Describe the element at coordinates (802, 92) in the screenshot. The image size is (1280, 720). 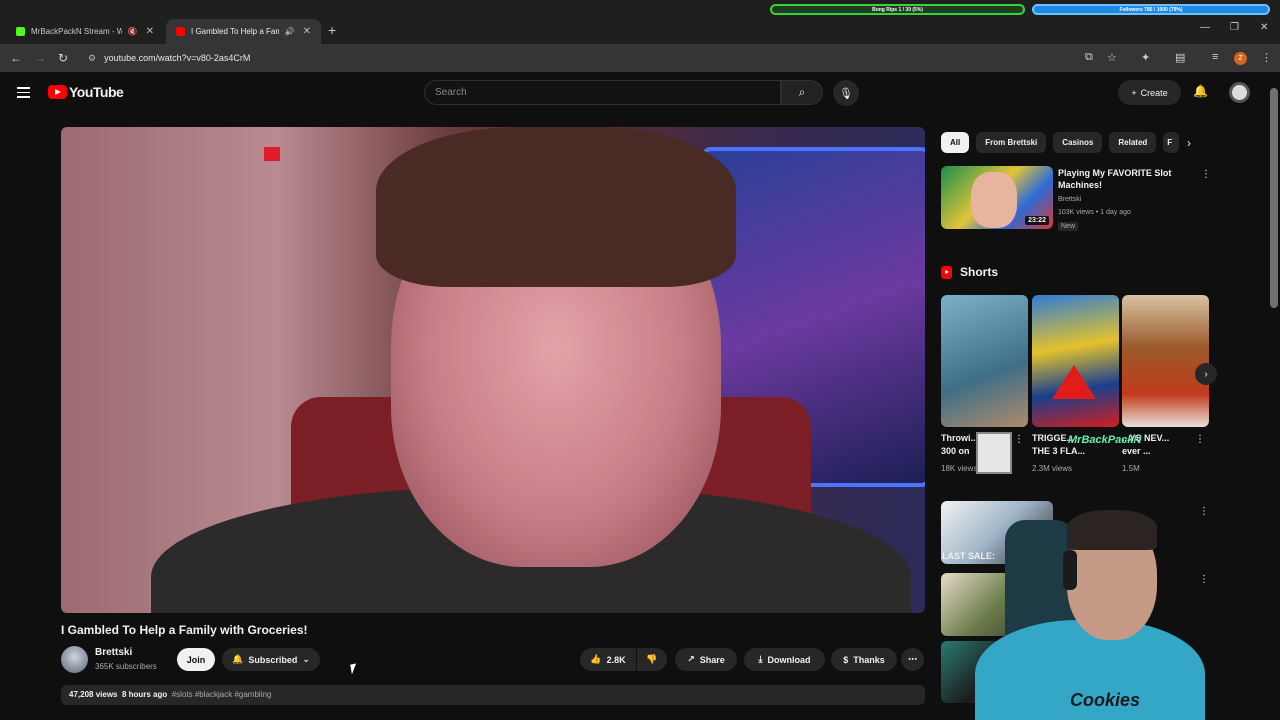
I see `search-button: ⌕` at that location.